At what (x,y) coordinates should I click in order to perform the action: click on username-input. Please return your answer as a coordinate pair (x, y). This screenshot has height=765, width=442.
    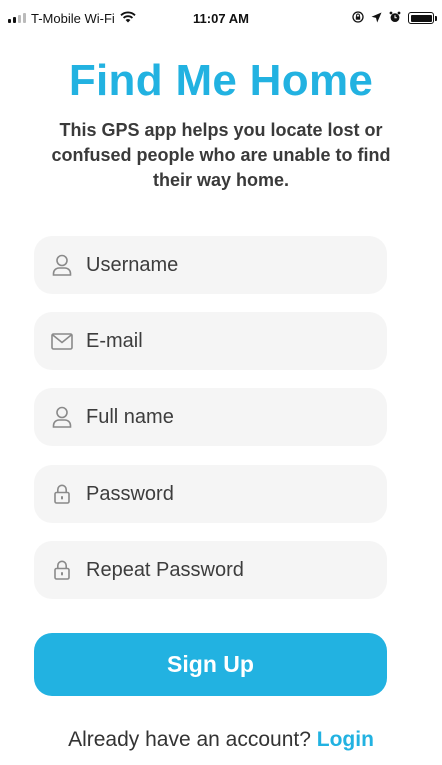
    Looking at the image, I should click on (221, 265).